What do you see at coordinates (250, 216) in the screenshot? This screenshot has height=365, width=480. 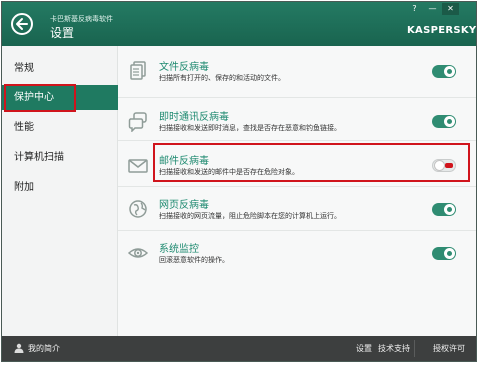 I see `component-description: 扫描接收的网页流量，阻止危险脚本在您的计算机上运行。` at bounding box center [250, 216].